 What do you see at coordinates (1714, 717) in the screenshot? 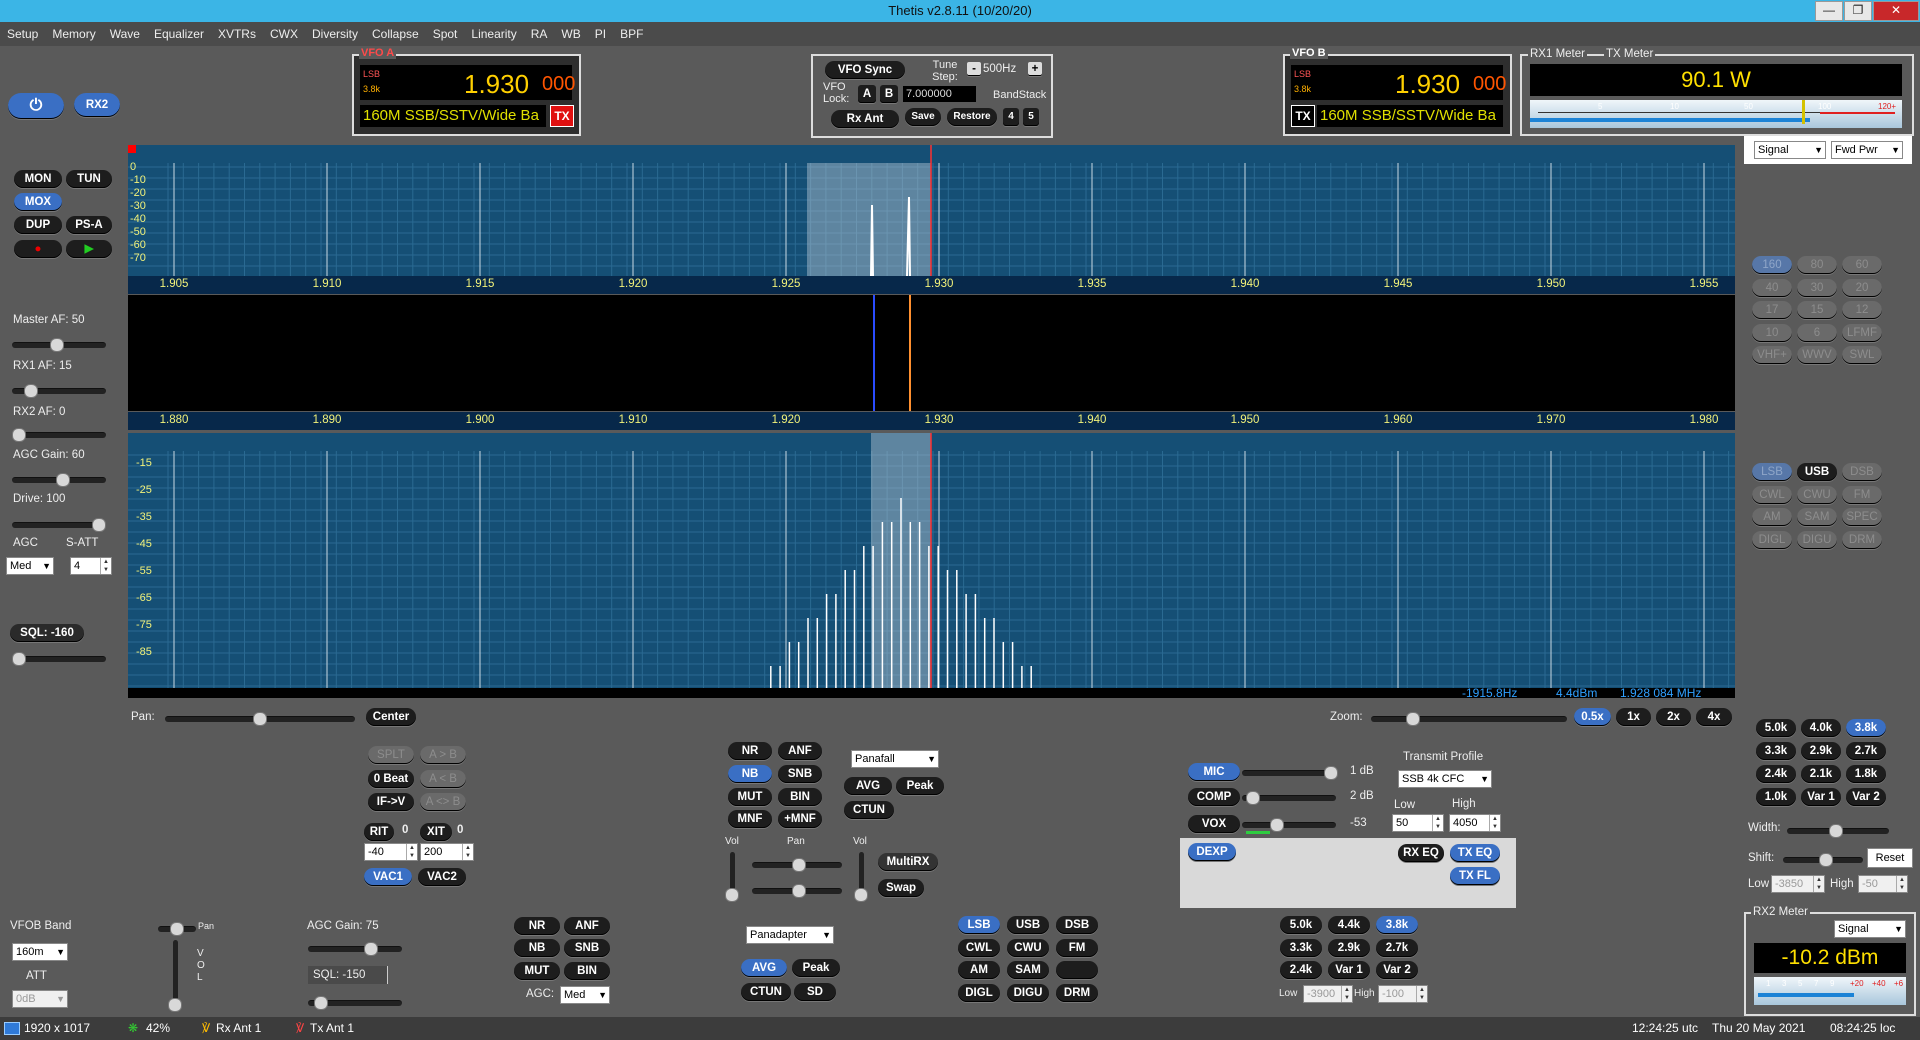
I see `zoom-4x-button: 4x` at bounding box center [1714, 717].